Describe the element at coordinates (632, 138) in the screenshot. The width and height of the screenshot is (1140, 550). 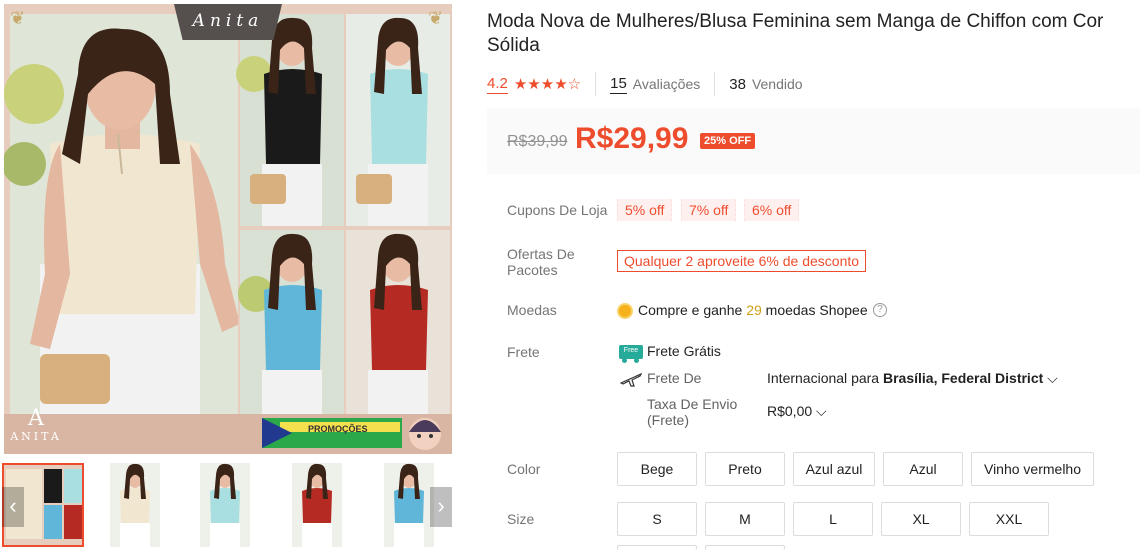
I see `current-price: R$29,99` at that location.